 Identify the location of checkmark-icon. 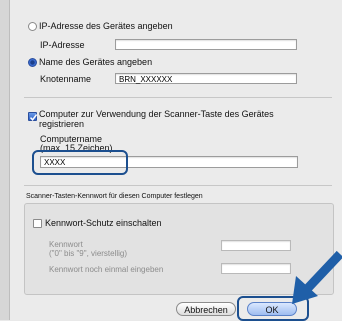
(33, 117).